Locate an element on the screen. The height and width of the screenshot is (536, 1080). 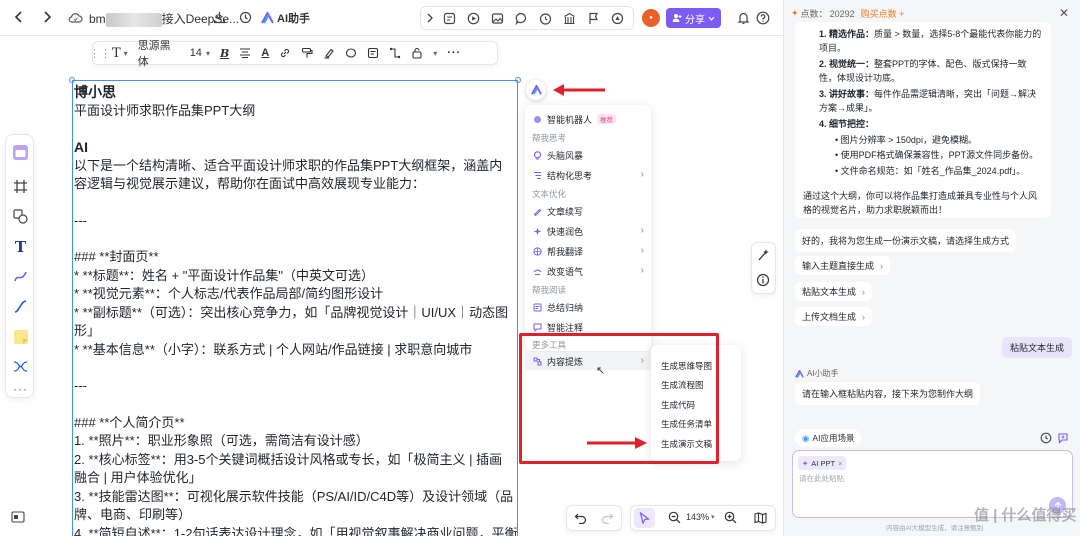
connector-icon is located at coordinates (395, 53).